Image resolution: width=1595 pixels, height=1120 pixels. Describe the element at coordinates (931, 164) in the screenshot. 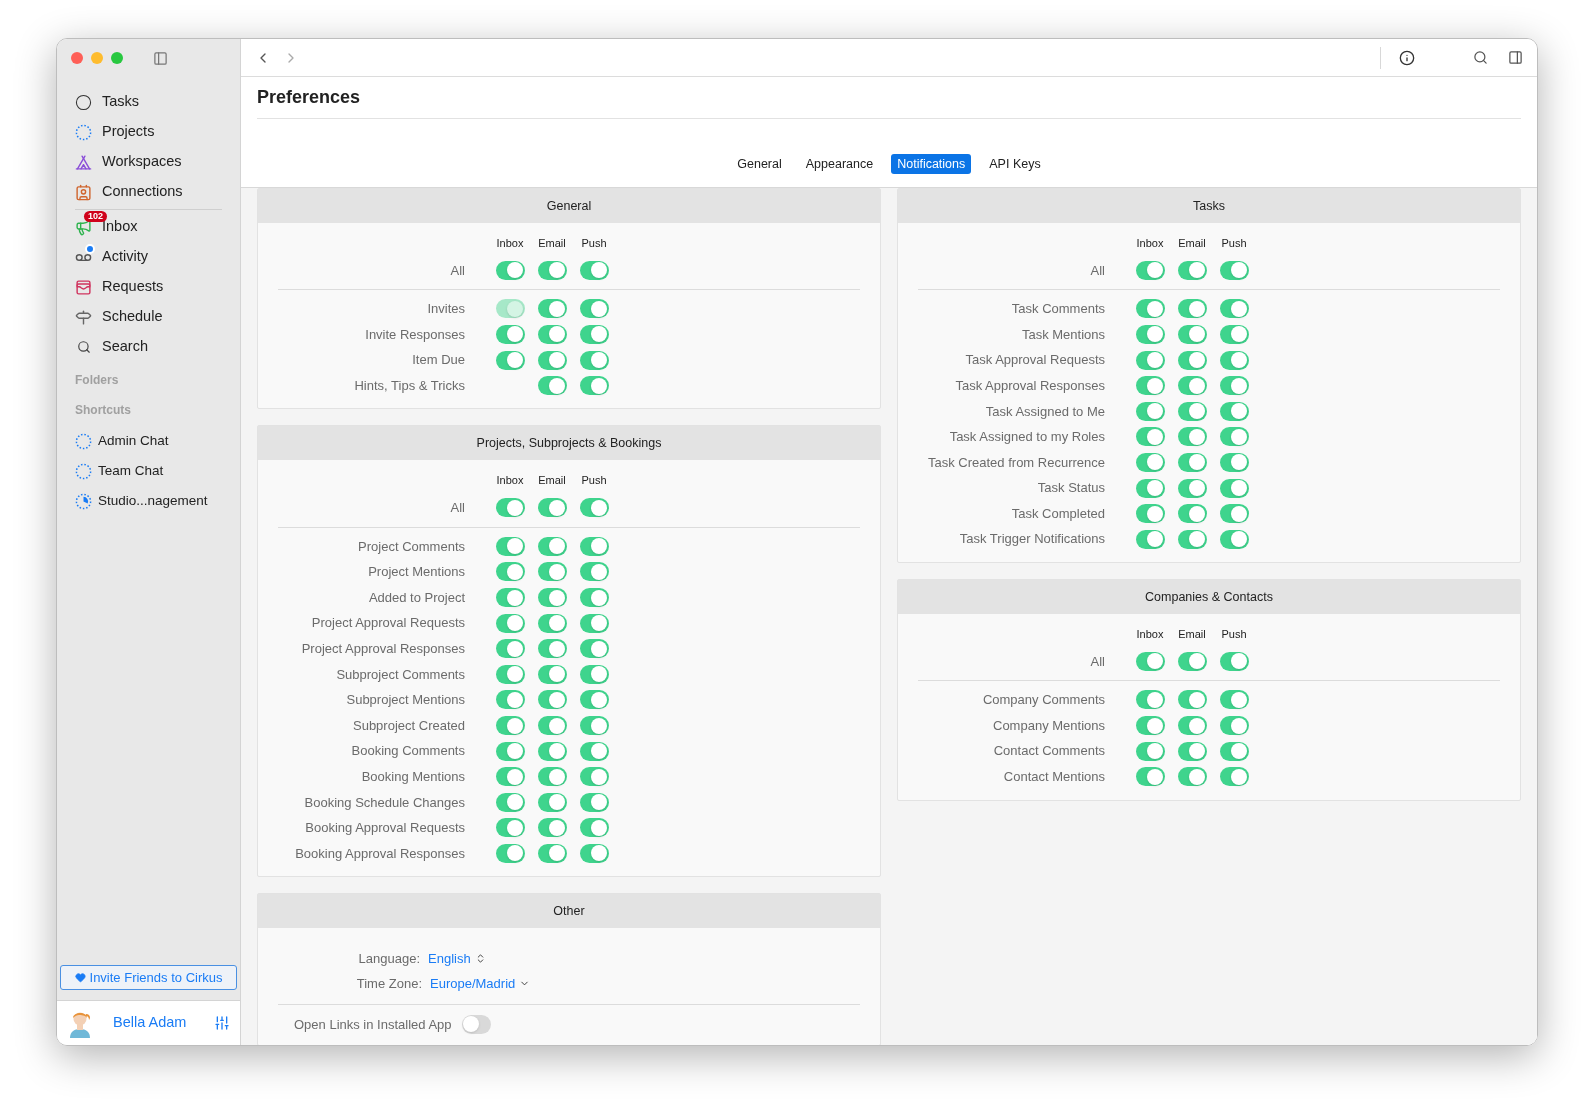

I see `tab: Notifications` at that location.